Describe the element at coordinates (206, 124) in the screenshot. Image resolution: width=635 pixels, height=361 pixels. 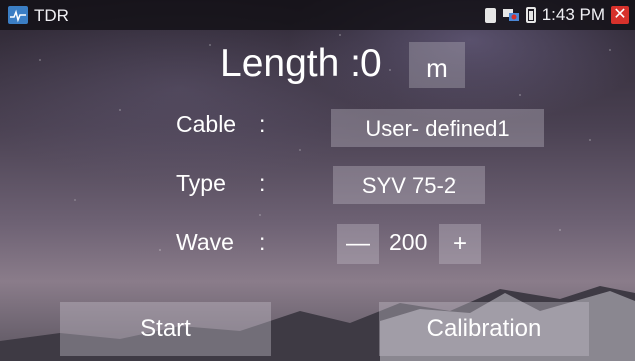
I see `cable-label: Cable` at that location.